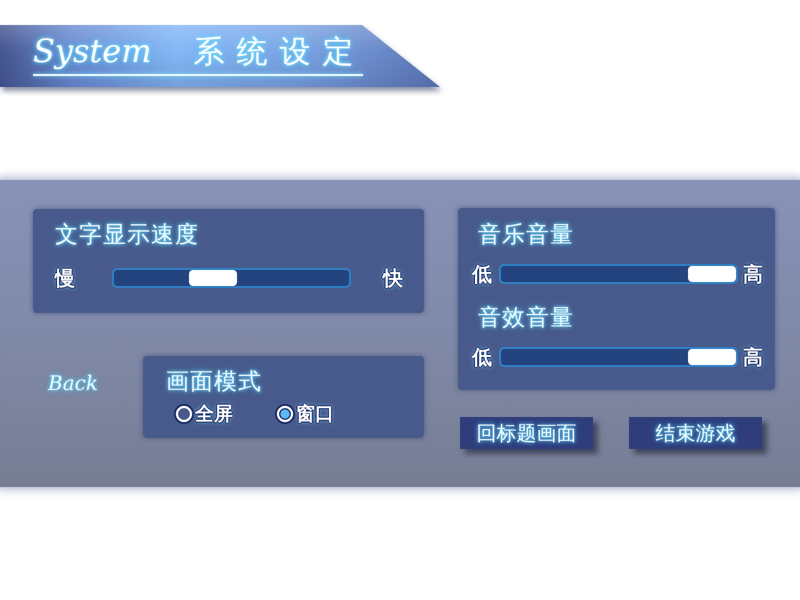 The height and width of the screenshot is (600, 800). What do you see at coordinates (203, 414) in the screenshot?
I see `radio-option: 全屏` at bounding box center [203, 414].